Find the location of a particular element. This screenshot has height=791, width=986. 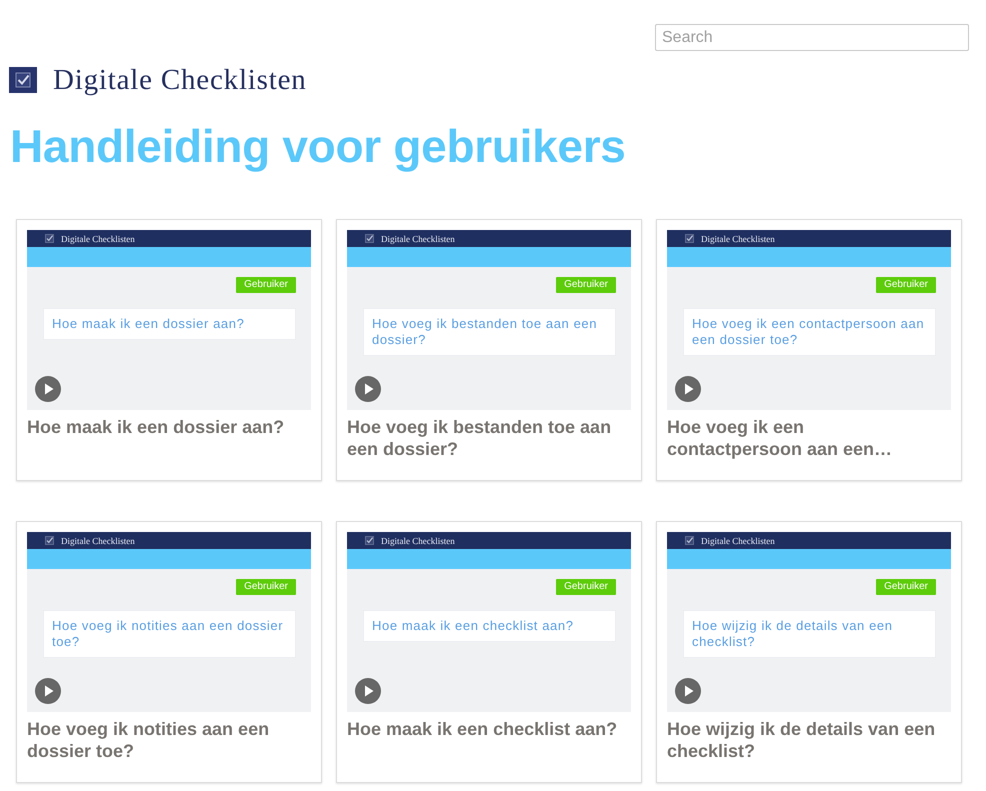

question-panel: Hoe voeg ik een contactpersoon aan een dossier toe? is located at coordinates (809, 332).